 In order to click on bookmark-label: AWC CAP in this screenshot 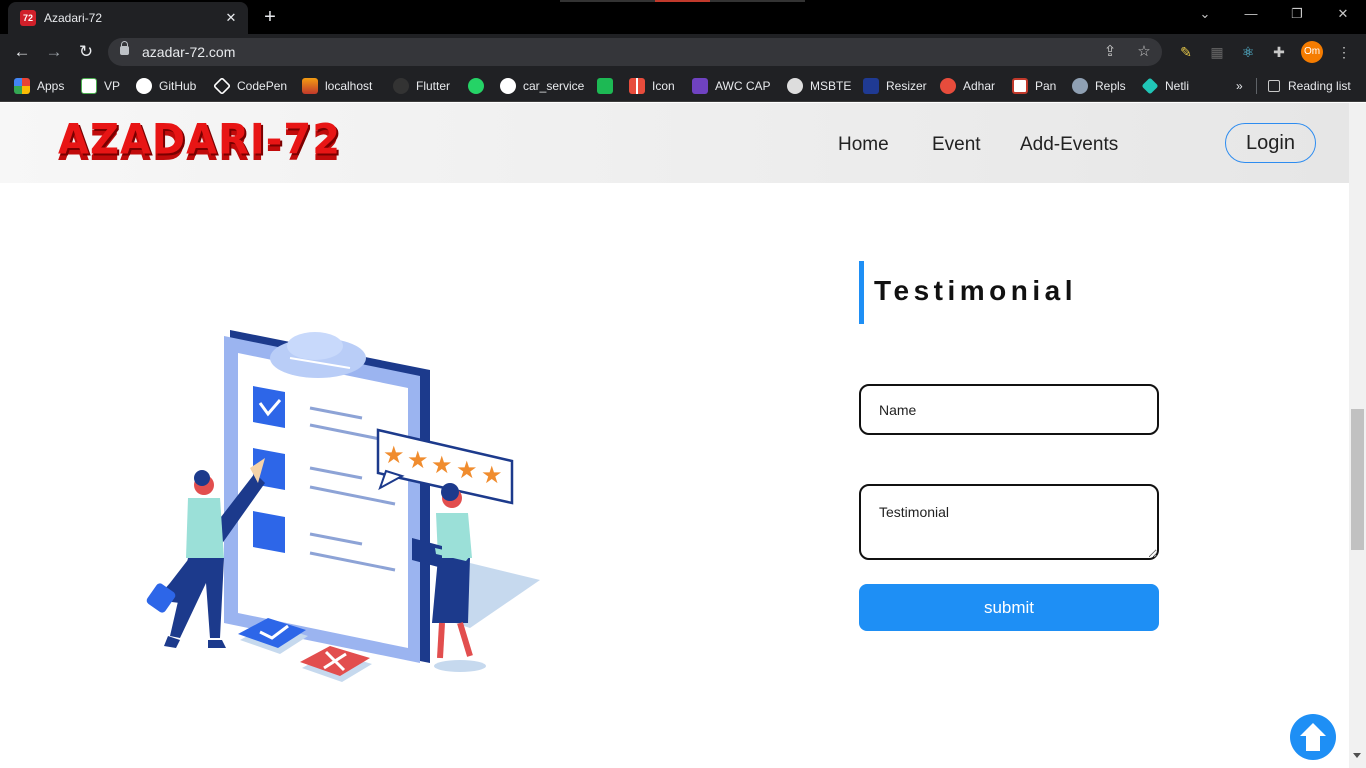, I will do `click(743, 86)`.